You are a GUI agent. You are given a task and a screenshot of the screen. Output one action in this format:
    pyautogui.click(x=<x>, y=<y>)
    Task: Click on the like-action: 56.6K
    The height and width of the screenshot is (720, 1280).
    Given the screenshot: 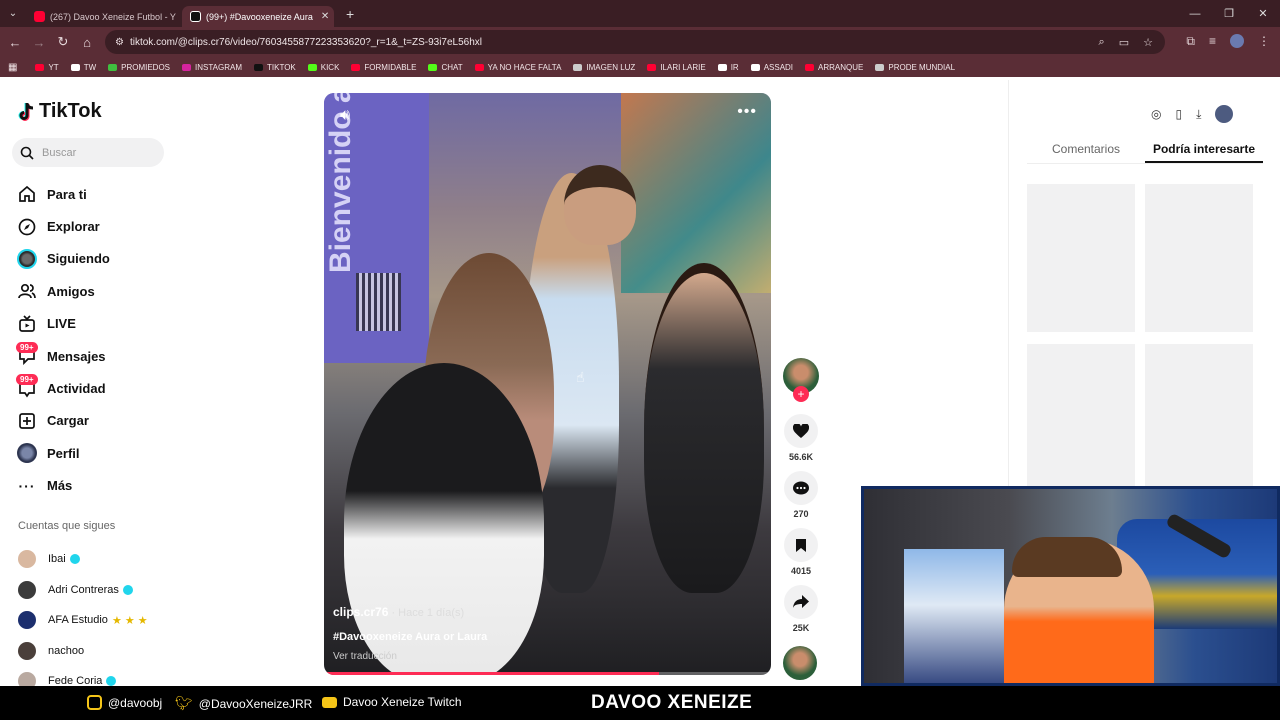 What is the action you would take?
    pyautogui.click(x=801, y=438)
    